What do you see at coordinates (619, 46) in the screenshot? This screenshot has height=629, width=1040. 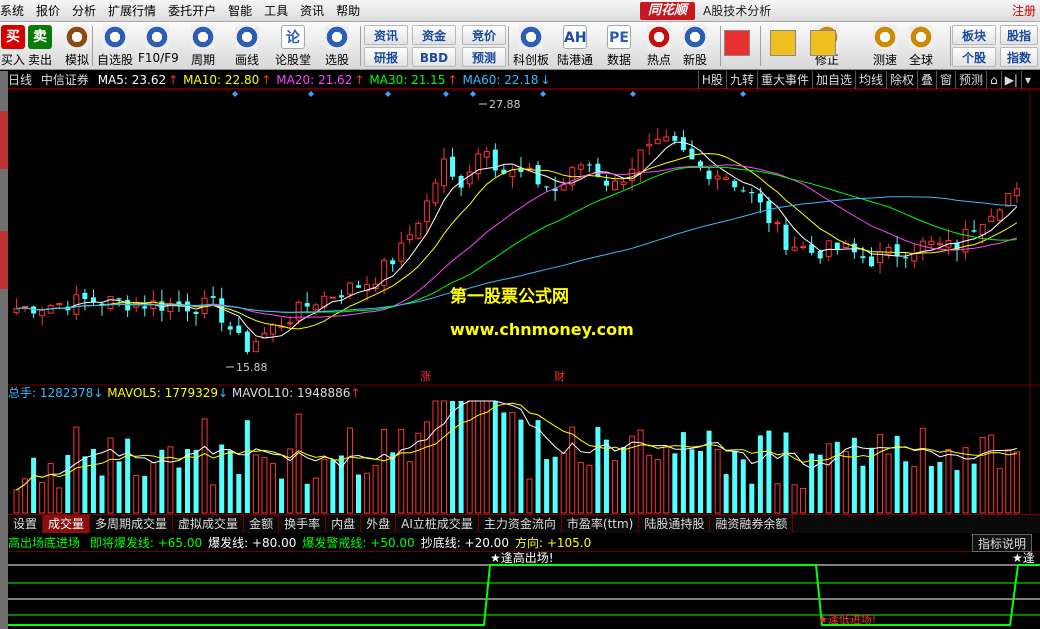 I see `toolbar-button-11: PE 数据` at bounding box center [619, 46].